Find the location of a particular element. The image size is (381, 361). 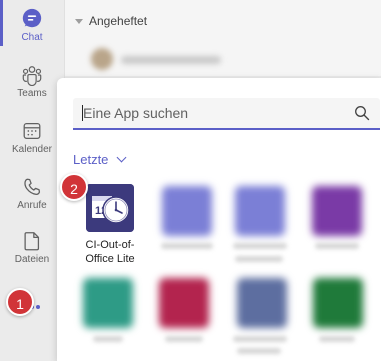

app-search-box is located at coordinates (226, 114).